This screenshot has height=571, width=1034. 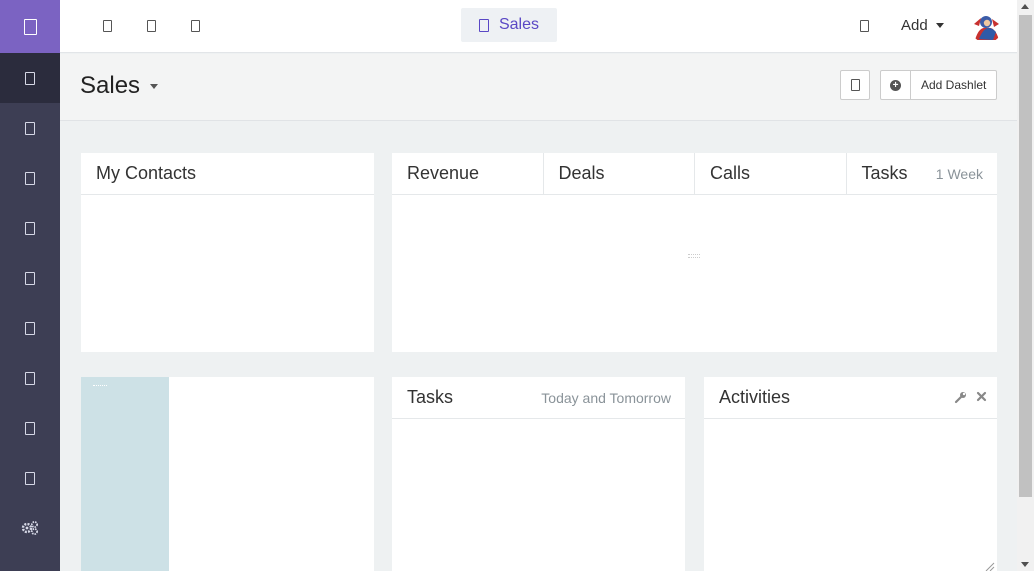 I want to click on add-dashlet-label: Add Dashlet, so click(x=954, y=85).